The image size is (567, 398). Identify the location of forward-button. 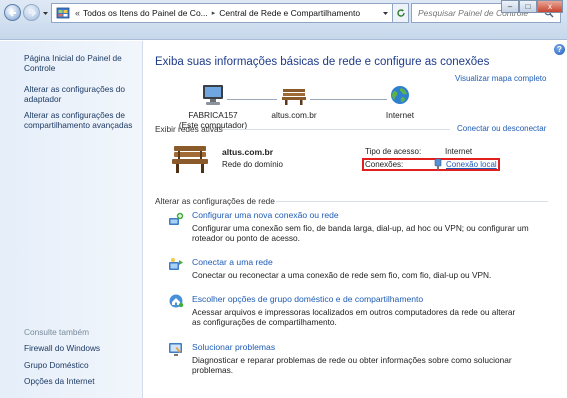
(31, 12).